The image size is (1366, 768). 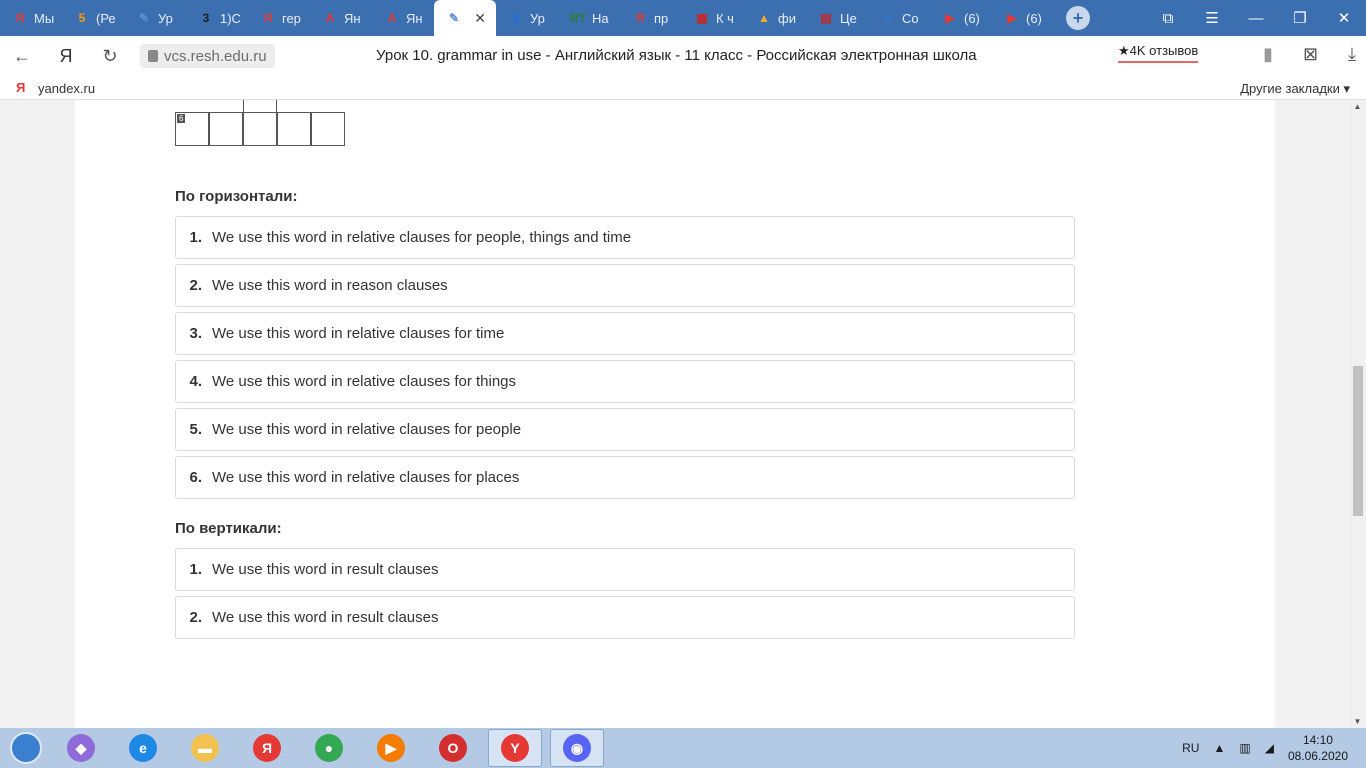 I want to click on chrome-app-button: ●, so click(x=329, y=748).